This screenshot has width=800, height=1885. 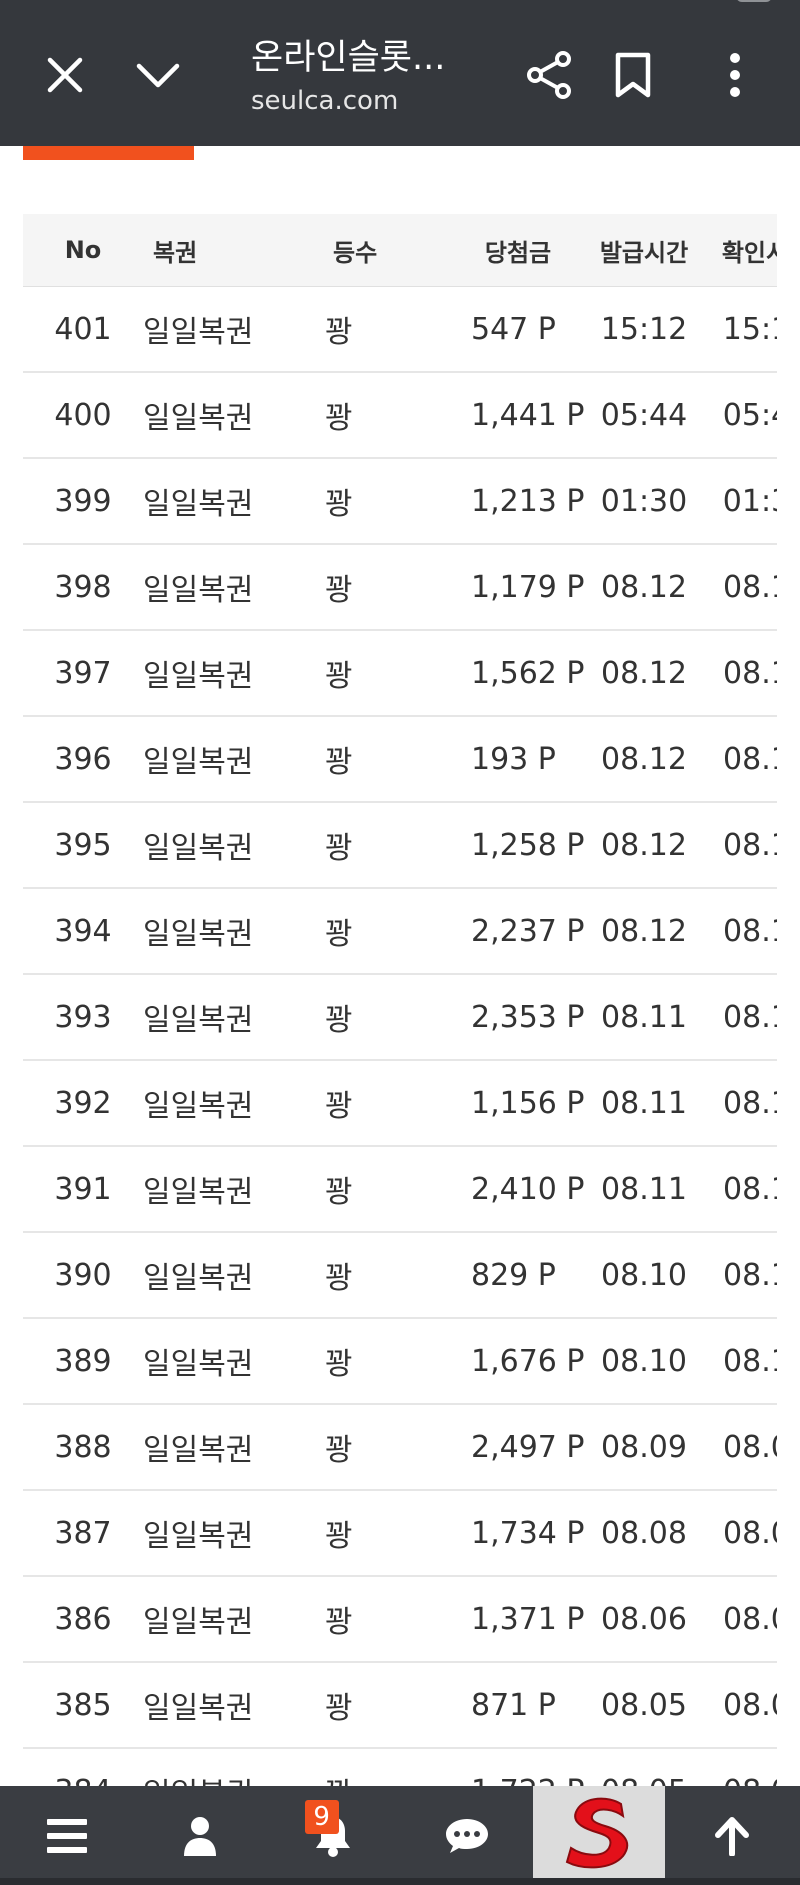 I want to click on table-row: 390일일복권꽝829 P08.1008.10, so click(x=400, y=1275).